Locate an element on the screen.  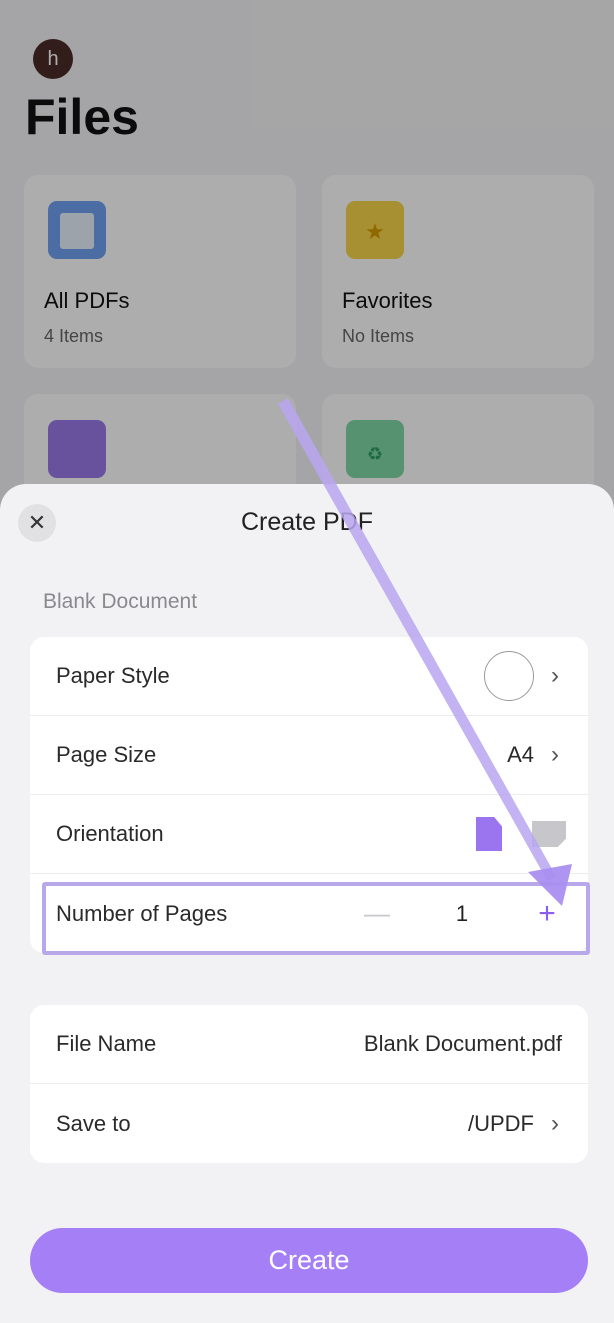
file-name-label: File Name is located at coordinates (106, 1043).